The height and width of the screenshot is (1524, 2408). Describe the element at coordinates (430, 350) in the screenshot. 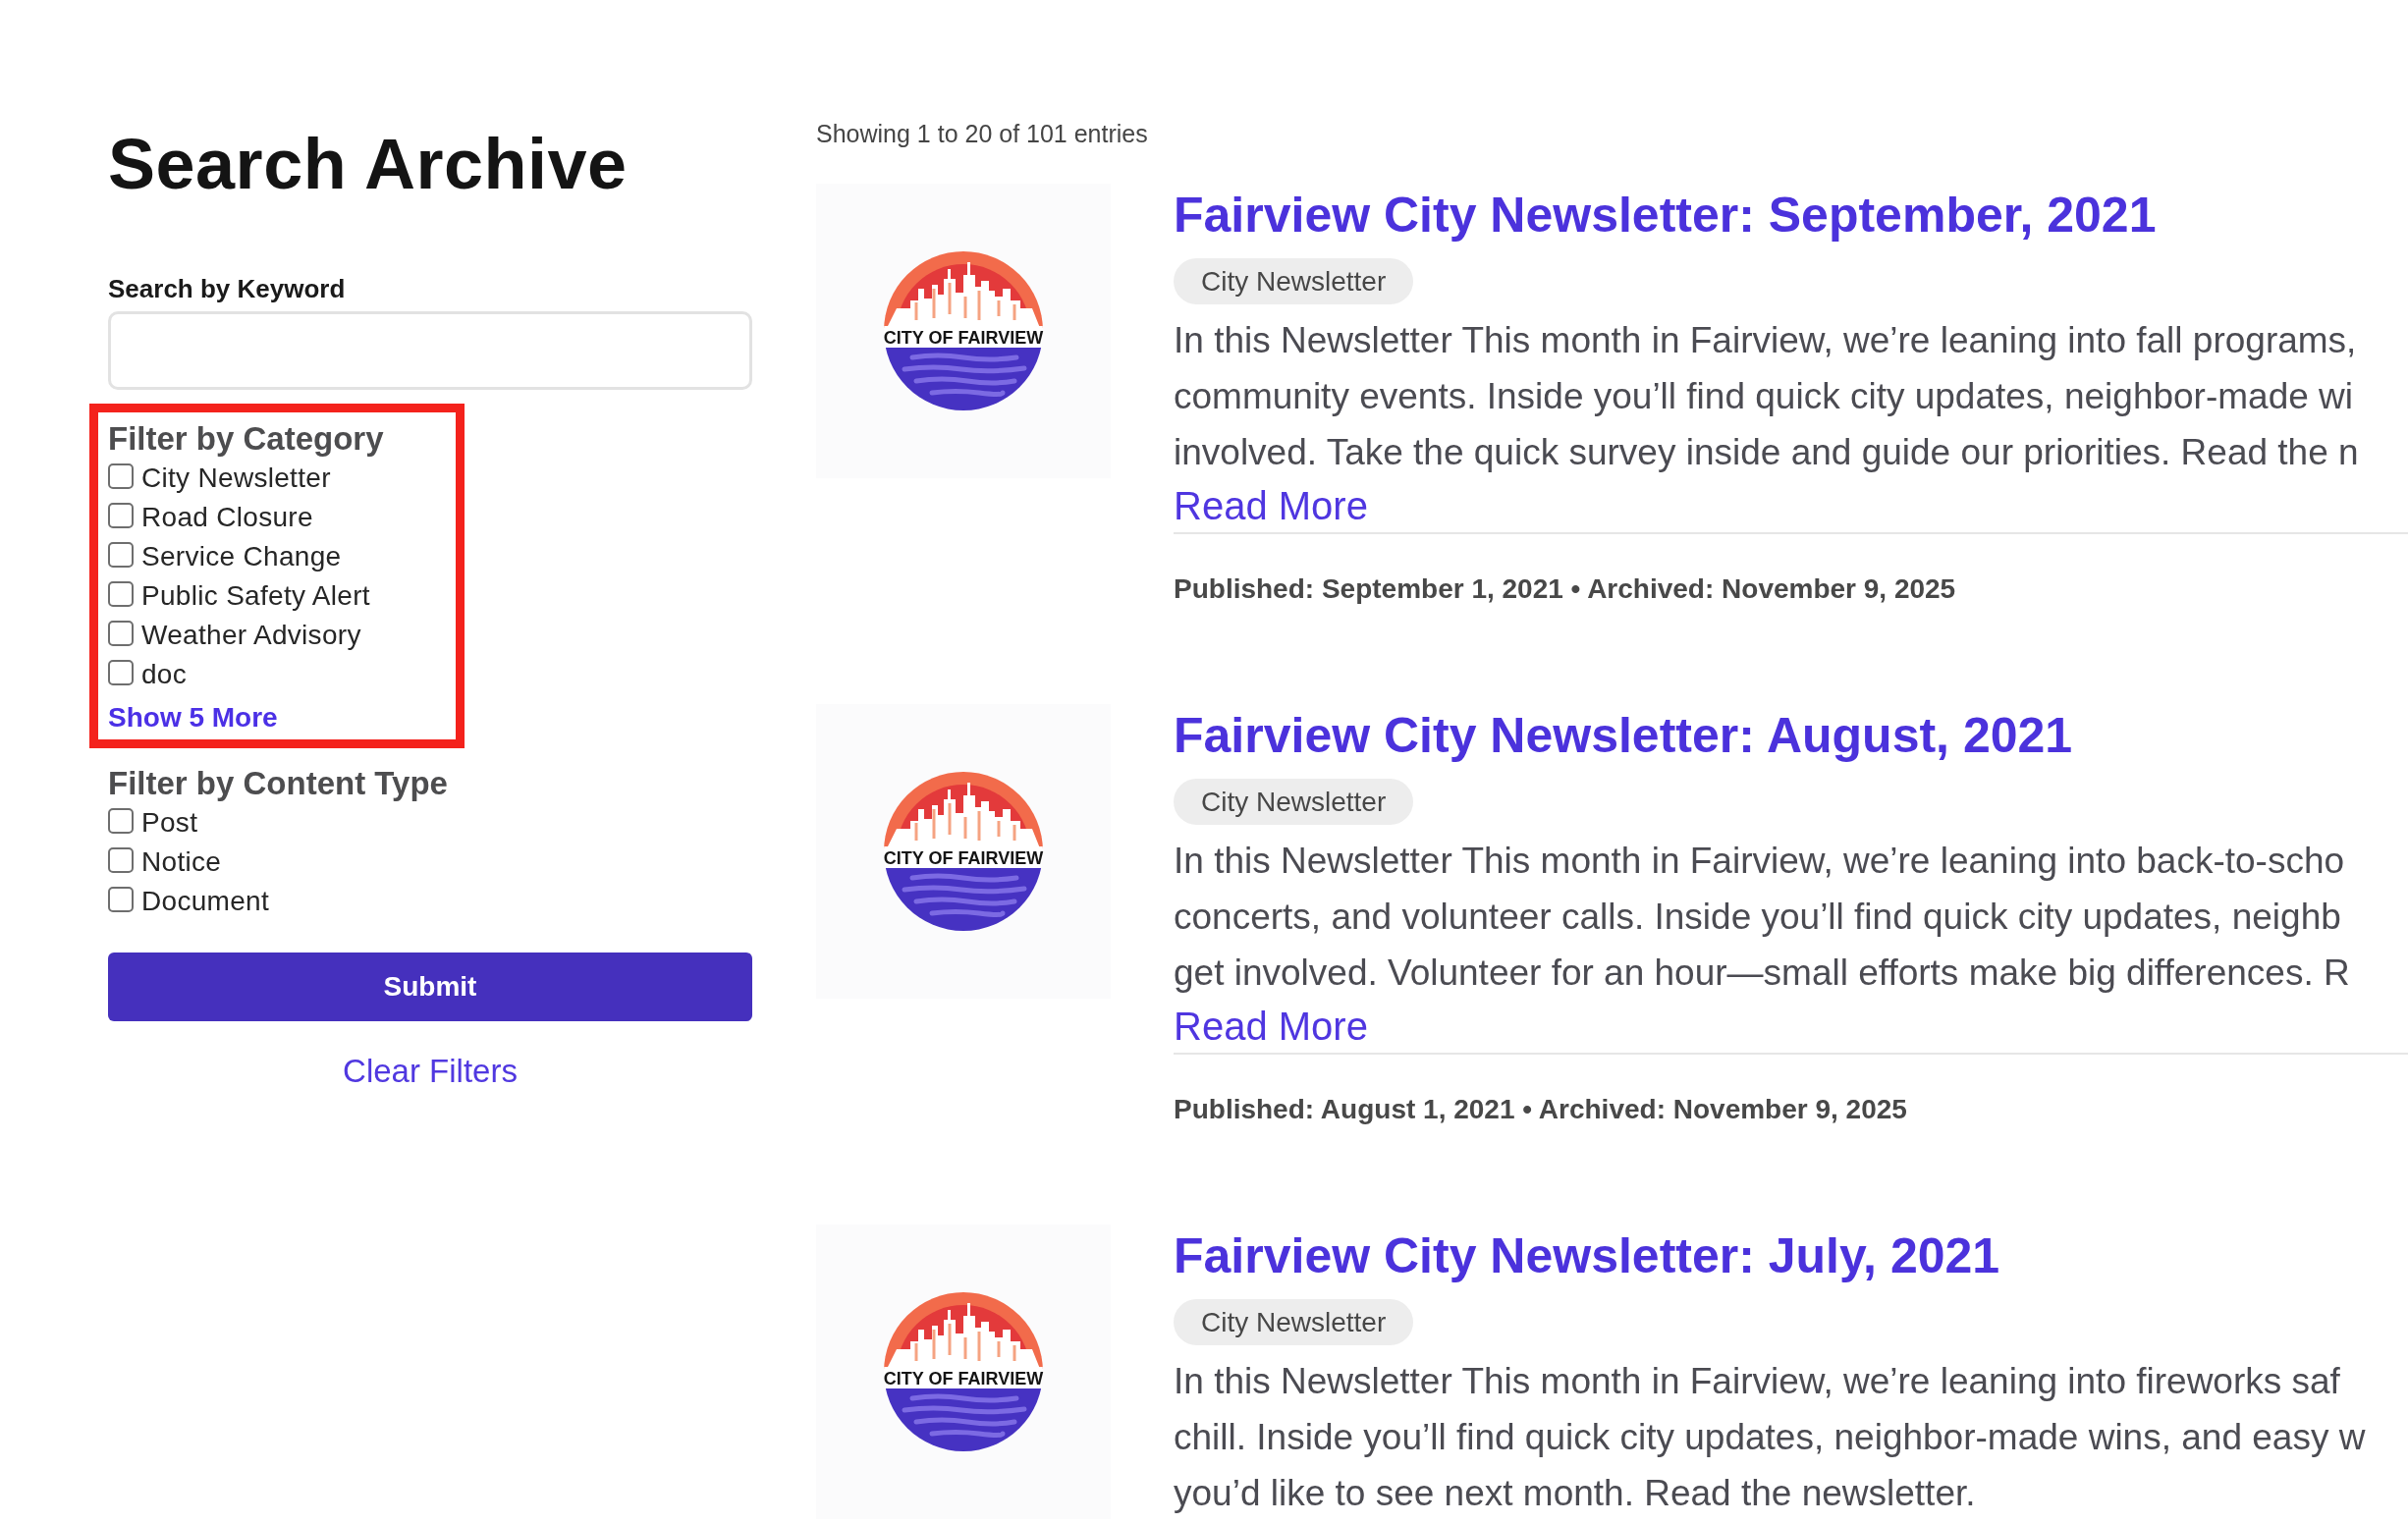

I see `keyword-input` at that location.